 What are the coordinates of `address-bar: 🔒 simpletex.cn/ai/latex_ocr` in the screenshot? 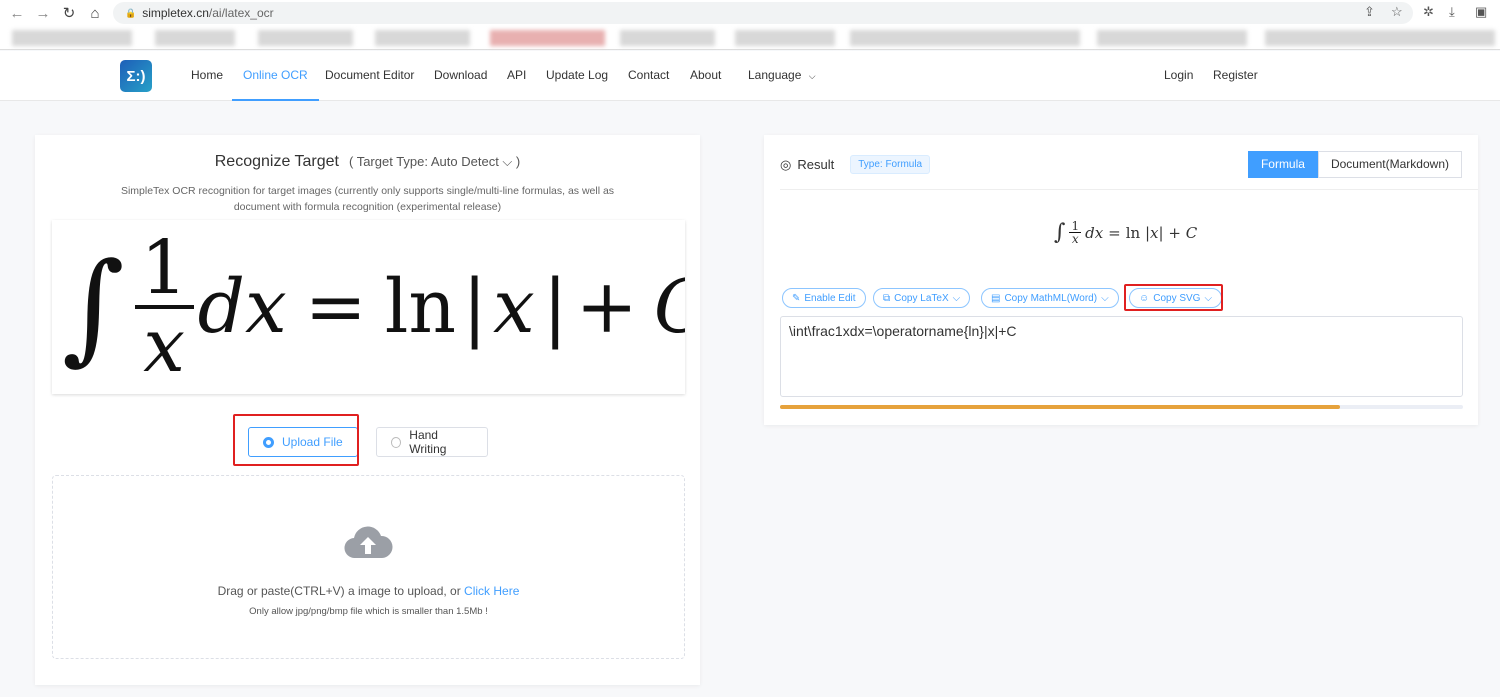 It's located at (763, 13).